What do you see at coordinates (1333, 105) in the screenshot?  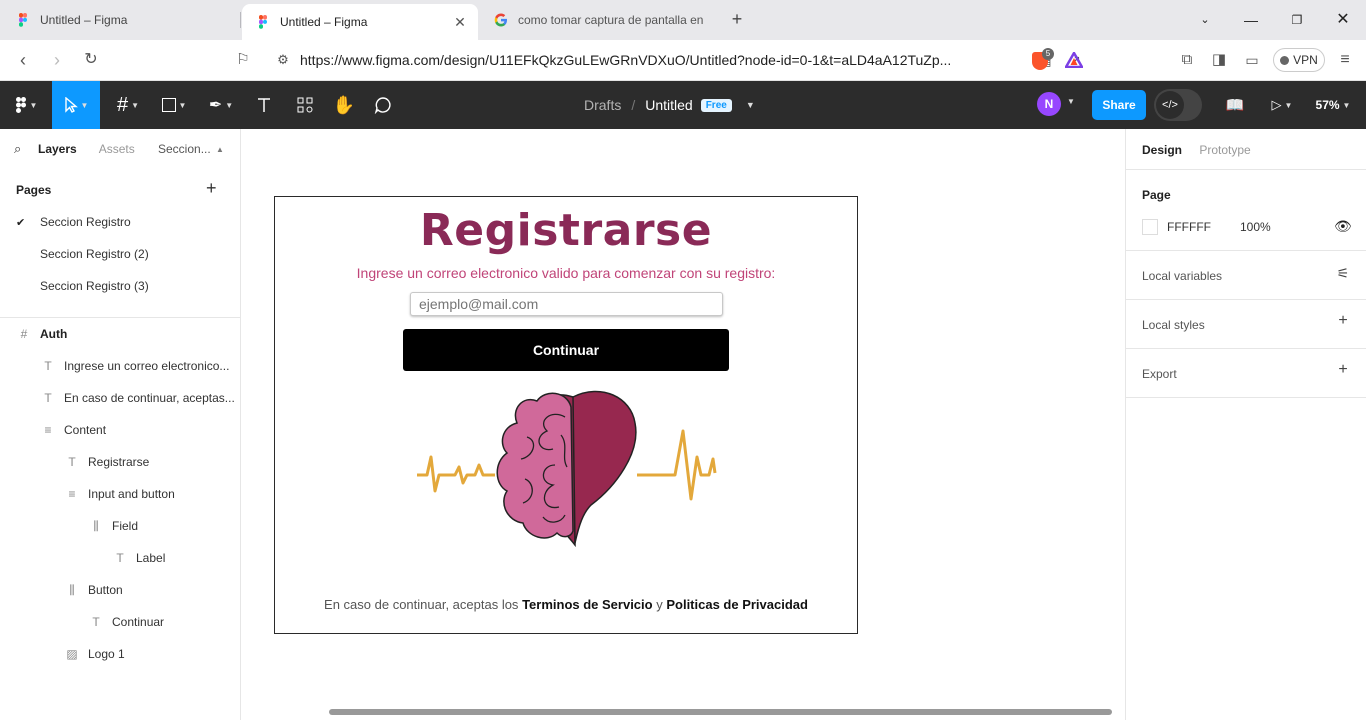 I see `zoom-menu: 57% ▼` at bounding box center [1333, 105].